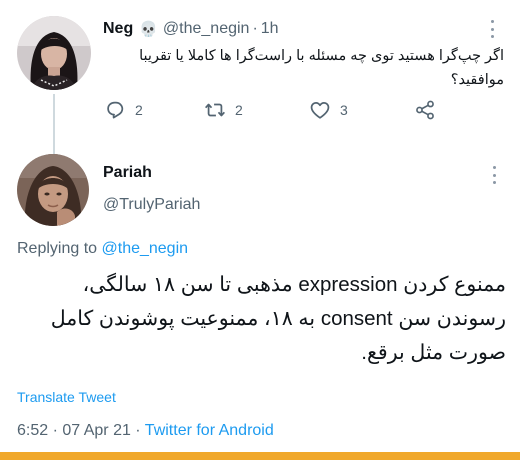  Describe the element at coordinates (209, 430) in the screenshot. I see `tweet-client-link: Twitter for Android` at that location.